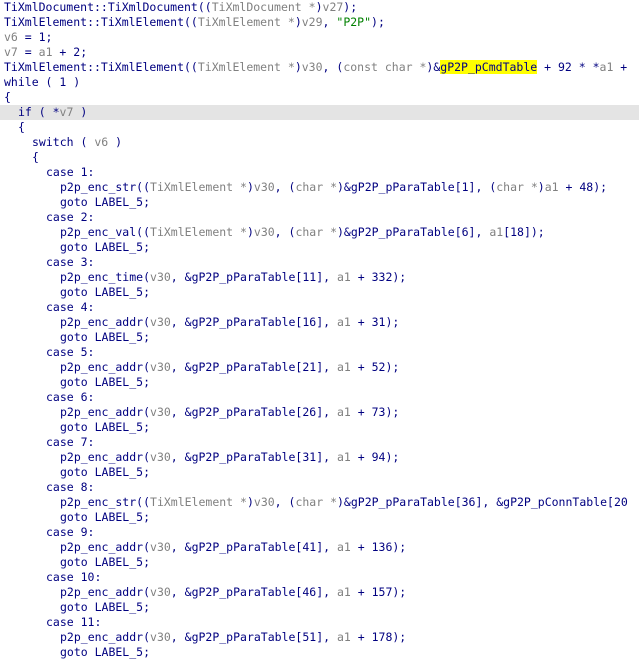 The width and height of the screenshot is (639, 672). I want to click on code-line: case 11:, so click(319, 622).